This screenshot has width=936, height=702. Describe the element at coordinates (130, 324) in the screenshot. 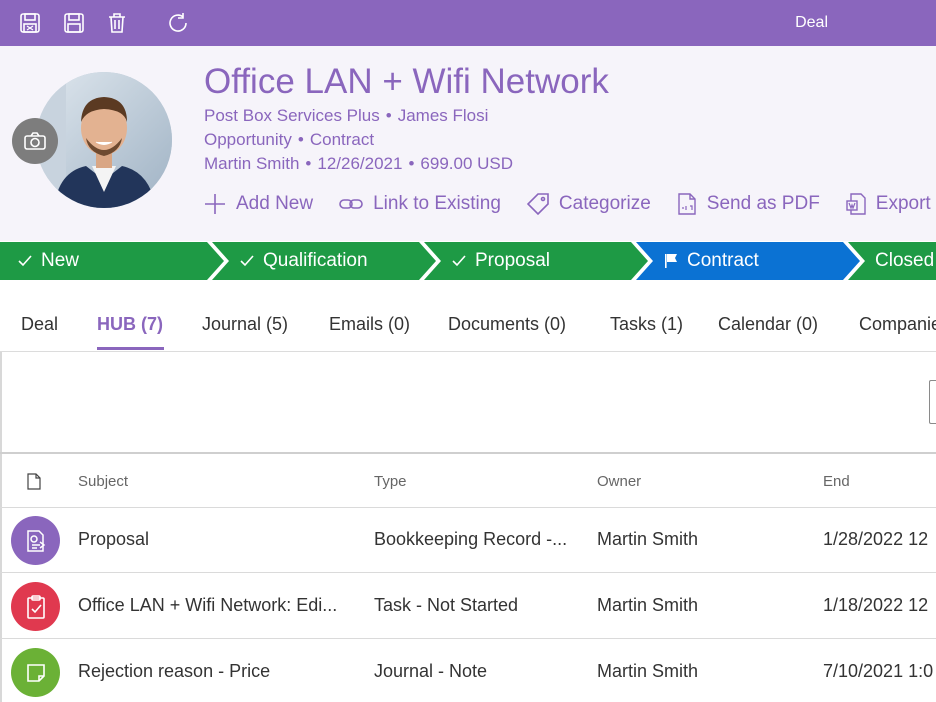

I see `tab-hub: HUB (7)` at that location.